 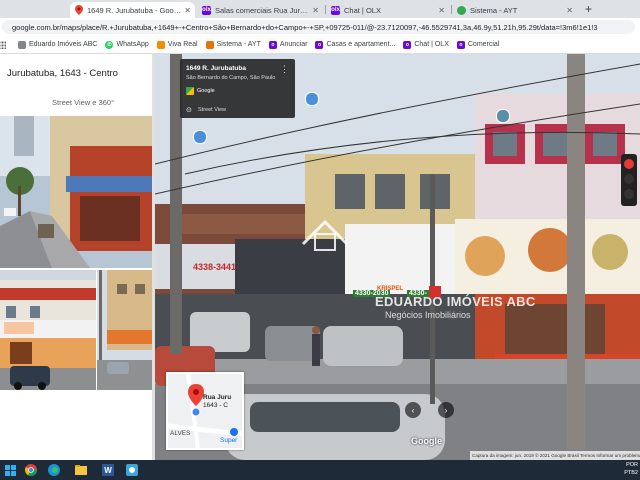 I want to click on bookmark-sistema-ayt: Sistema - AYT, so click(x=233, y=44).